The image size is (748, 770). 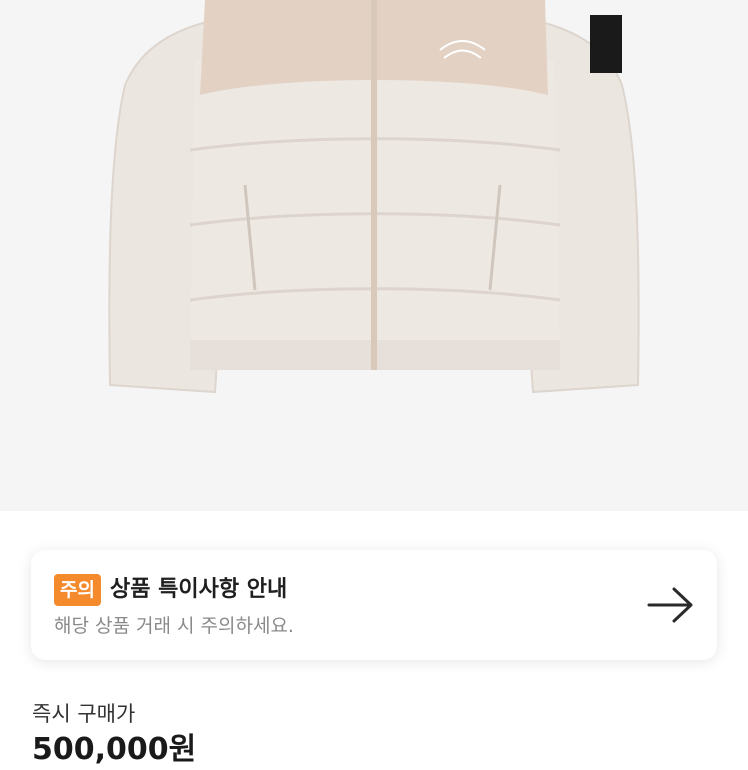 I want to click on instant-buy-price: 500,000원, so click(x=114, y=749).